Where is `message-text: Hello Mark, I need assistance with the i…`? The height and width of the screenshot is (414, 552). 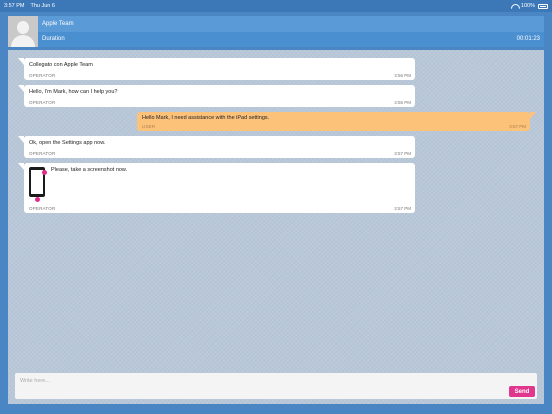
message-text: Hello Mark, I need assistance with the i… is located at coordinates (206, 118).